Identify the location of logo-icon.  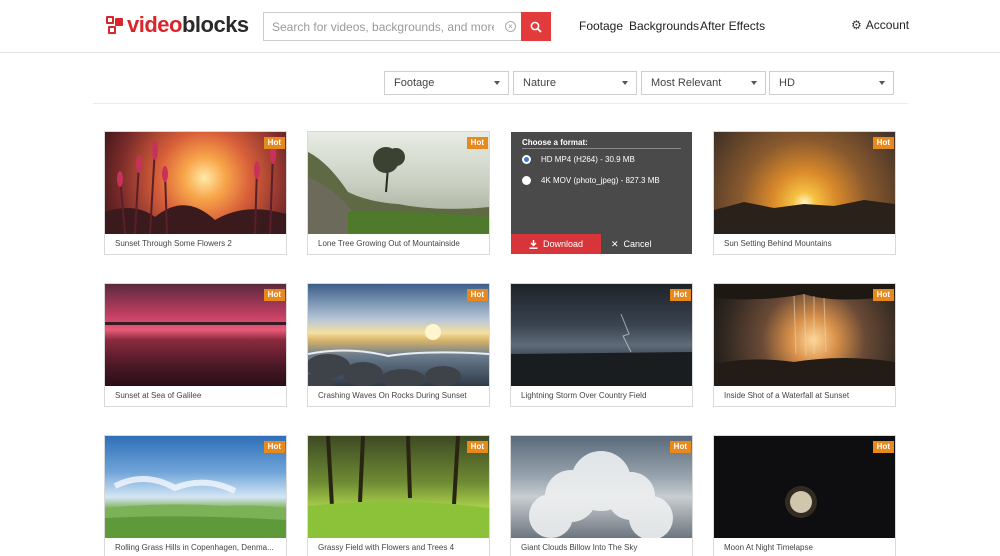
(115, 25).